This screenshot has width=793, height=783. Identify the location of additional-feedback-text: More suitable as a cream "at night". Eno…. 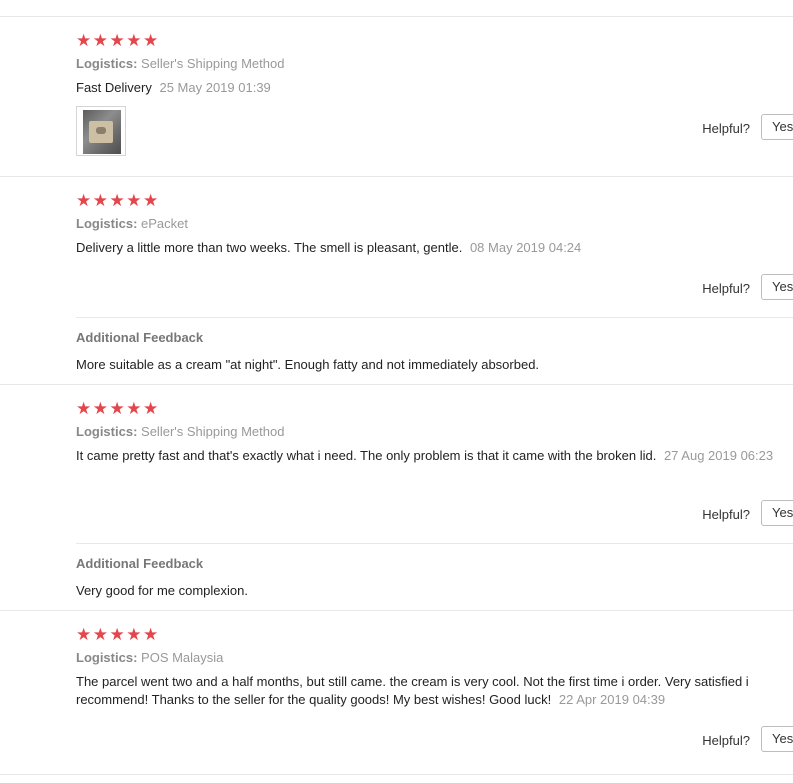
(308, 364).